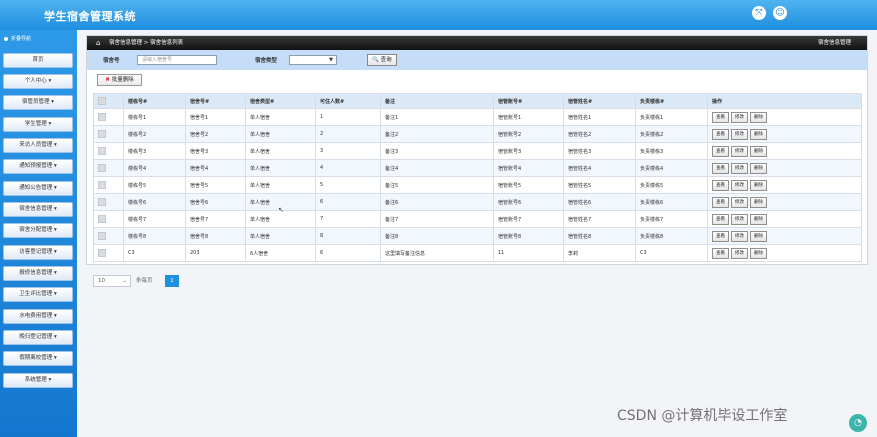 This screenshot has width=877, height=437. Describe the element at coordinates (177, 60) in the screenshot. I see `dorm-no-input: 请输入宿舍号` at that location.